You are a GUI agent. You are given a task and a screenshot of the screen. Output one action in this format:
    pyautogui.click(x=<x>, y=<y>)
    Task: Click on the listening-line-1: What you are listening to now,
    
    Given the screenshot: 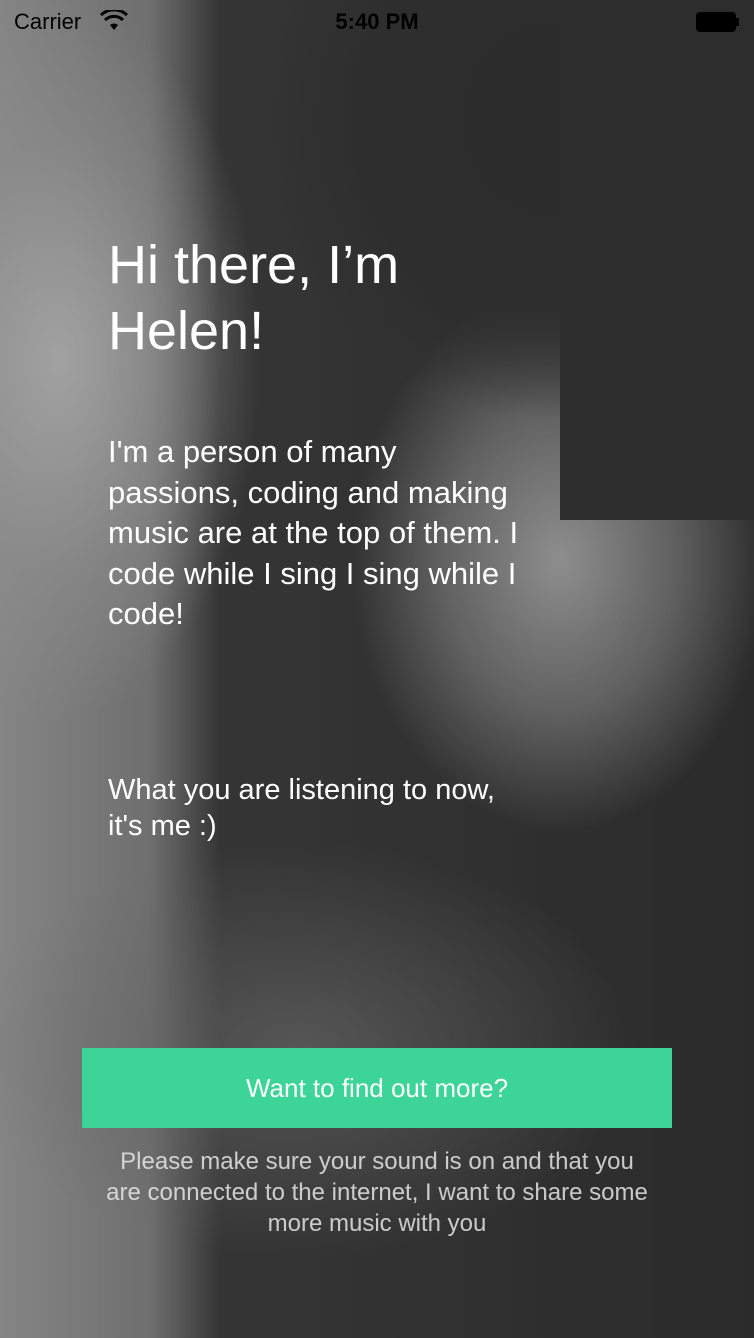 What is the action you would take?
    pyautogui.click(x=301, y=790)
    